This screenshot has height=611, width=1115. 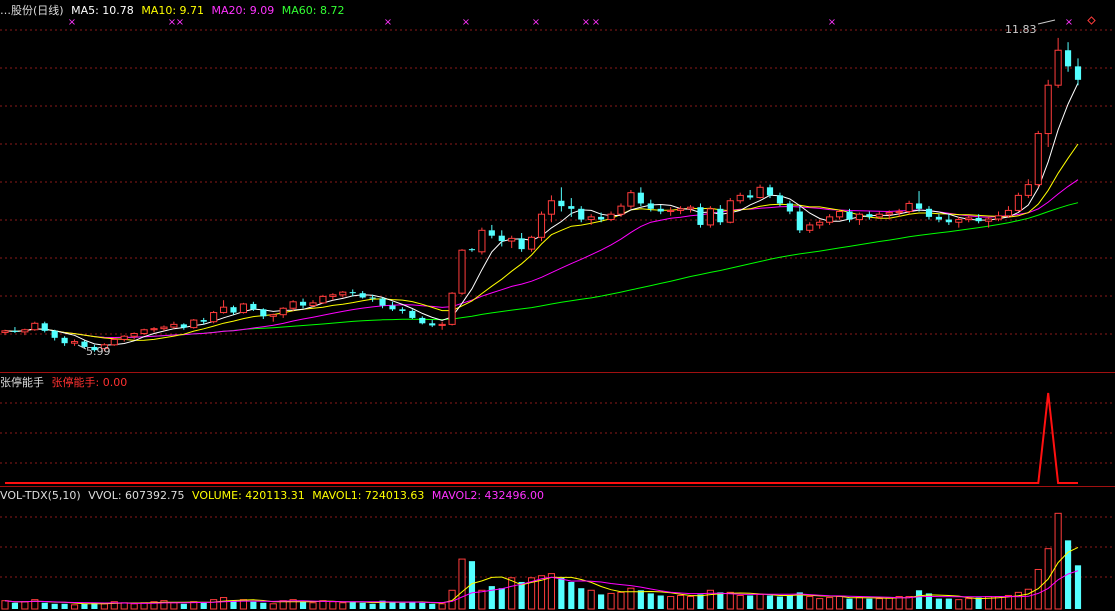 I want to click on high-price-label: 11.83, so click(x=1021, y=29).